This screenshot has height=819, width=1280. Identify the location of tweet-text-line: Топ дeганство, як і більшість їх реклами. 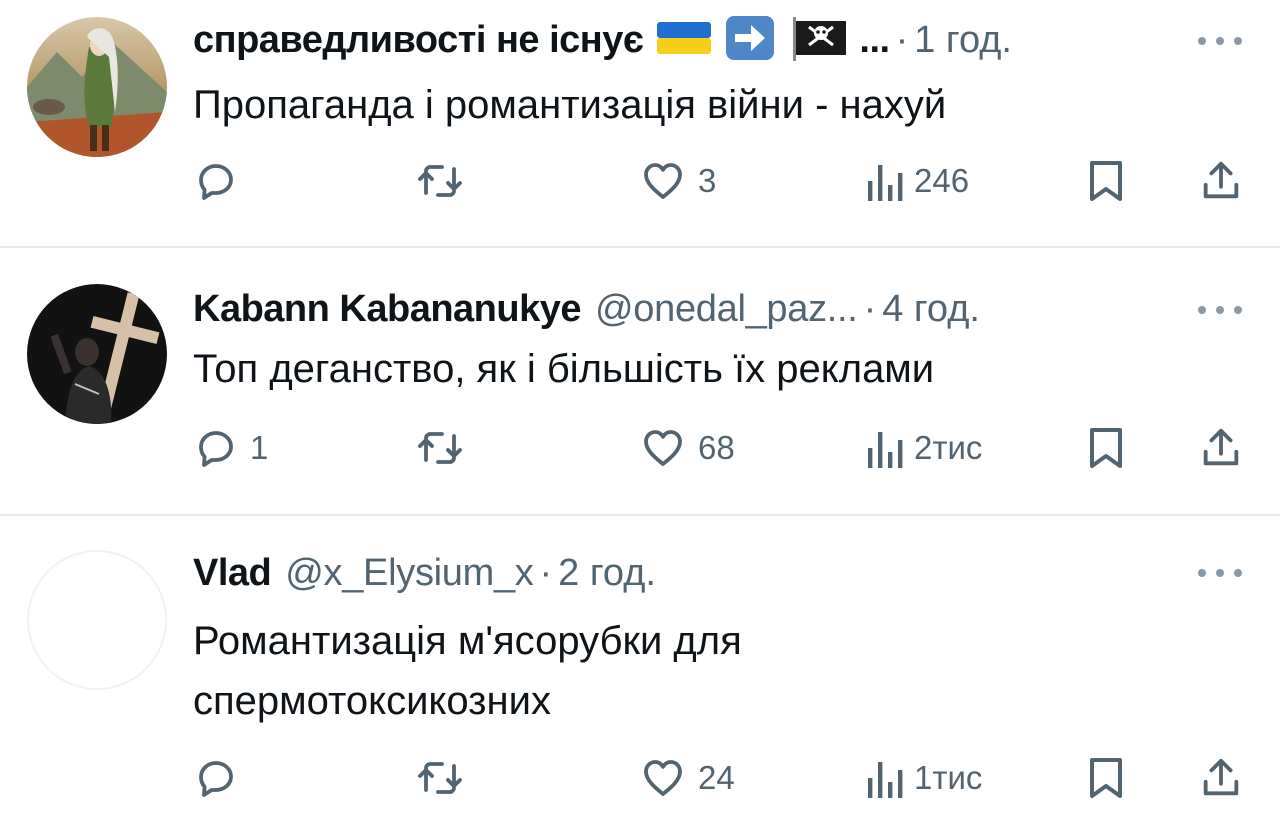
(564, 369).